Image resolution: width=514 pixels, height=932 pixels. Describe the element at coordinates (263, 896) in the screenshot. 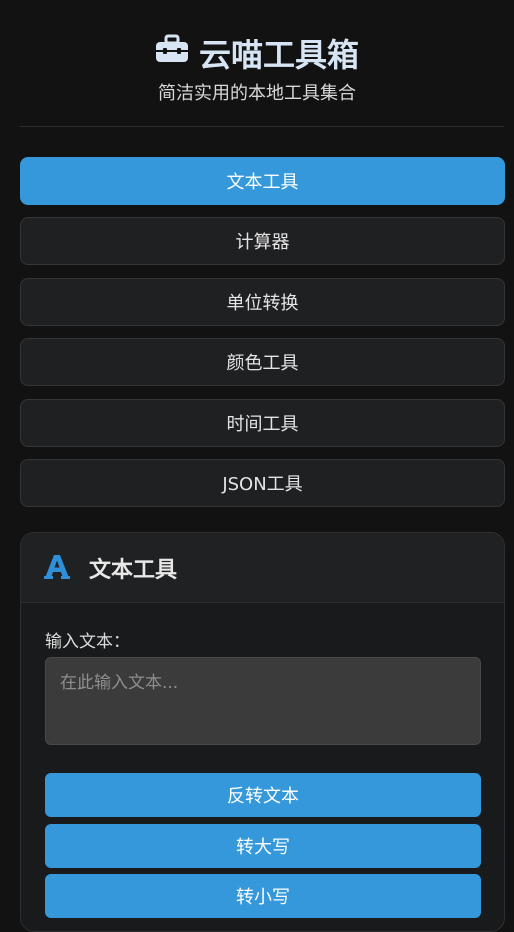

I see `lowercase-button: 转小写` at that location.